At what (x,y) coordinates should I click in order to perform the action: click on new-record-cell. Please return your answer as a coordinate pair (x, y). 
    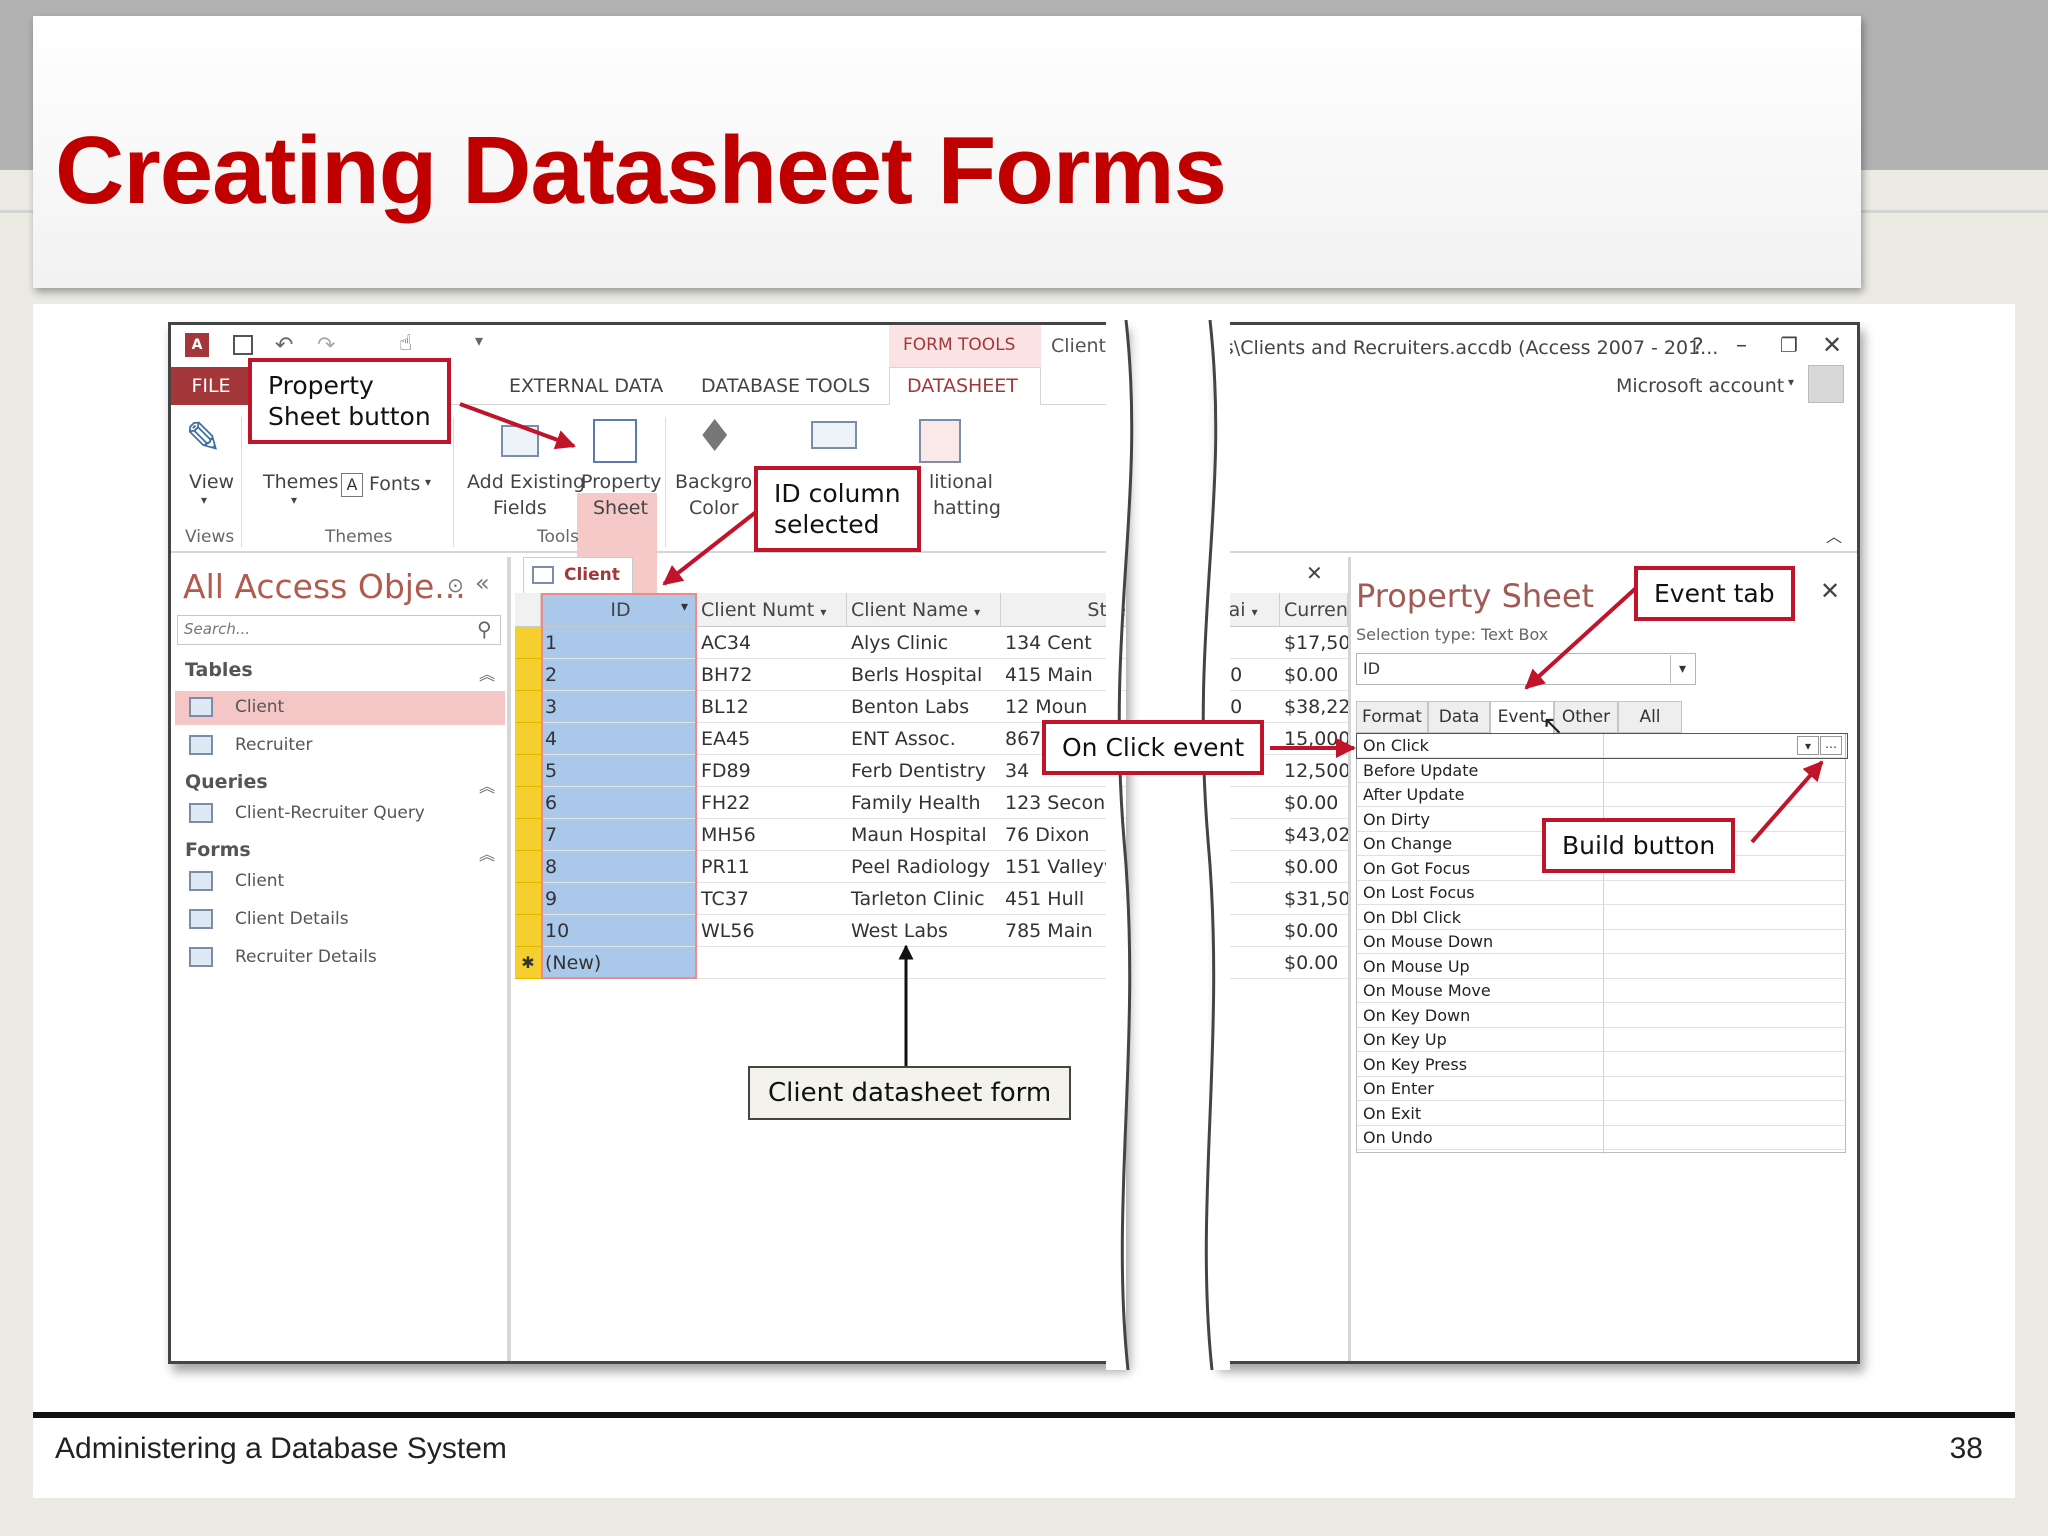
    Looking at the image, I should click on (772, 963).